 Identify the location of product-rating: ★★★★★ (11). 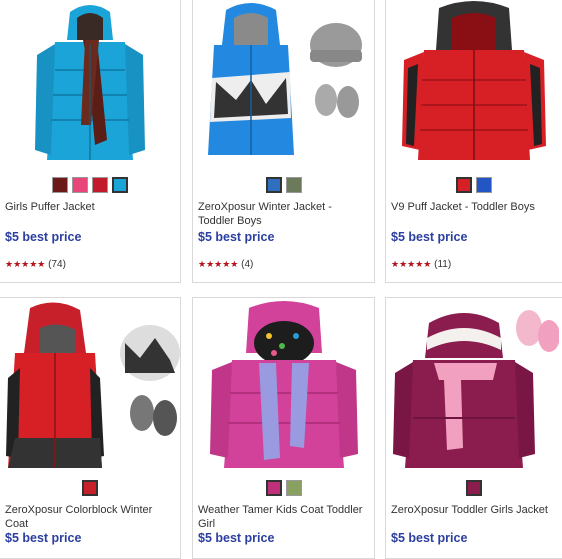
(421, 265).